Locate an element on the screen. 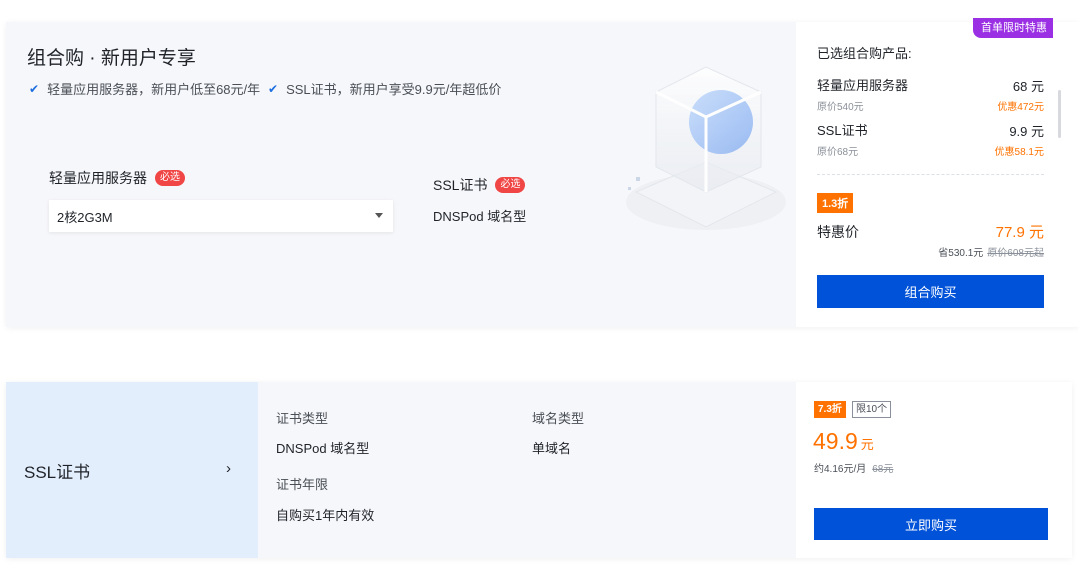 Image resolution: width=1079 pixels, height=577 pixels. summary-item-name: SSL证书 is located at coordinates (842, 130).